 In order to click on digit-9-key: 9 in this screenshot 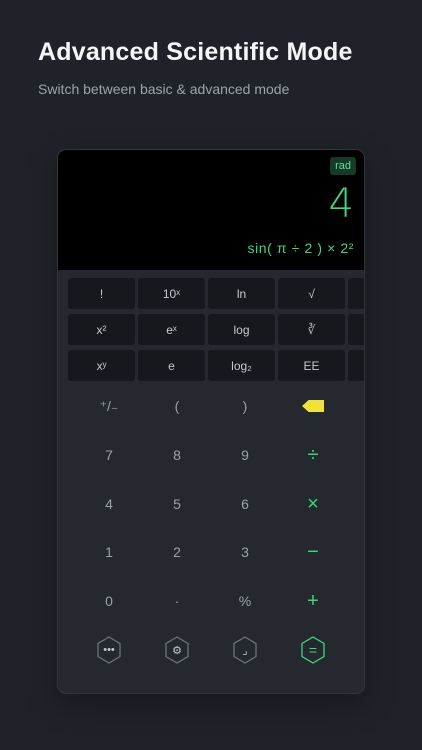, I will do `click(245, 455)`.